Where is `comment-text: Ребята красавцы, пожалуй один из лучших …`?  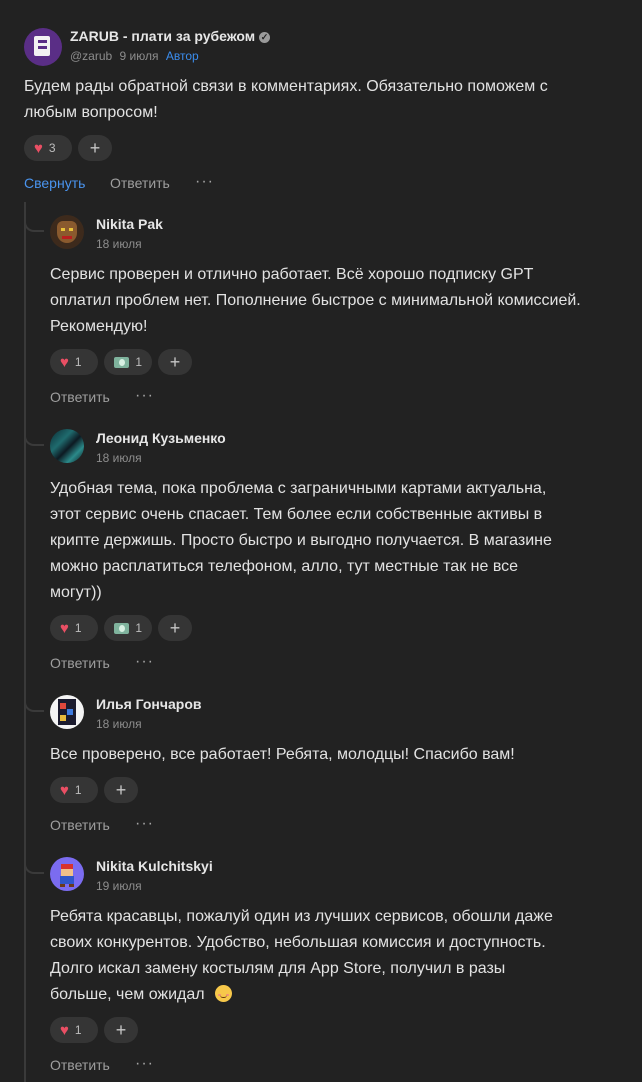 comment-text: Ребята красавцы, пожалуй один из лучших … is located at coordinates (310, 956).